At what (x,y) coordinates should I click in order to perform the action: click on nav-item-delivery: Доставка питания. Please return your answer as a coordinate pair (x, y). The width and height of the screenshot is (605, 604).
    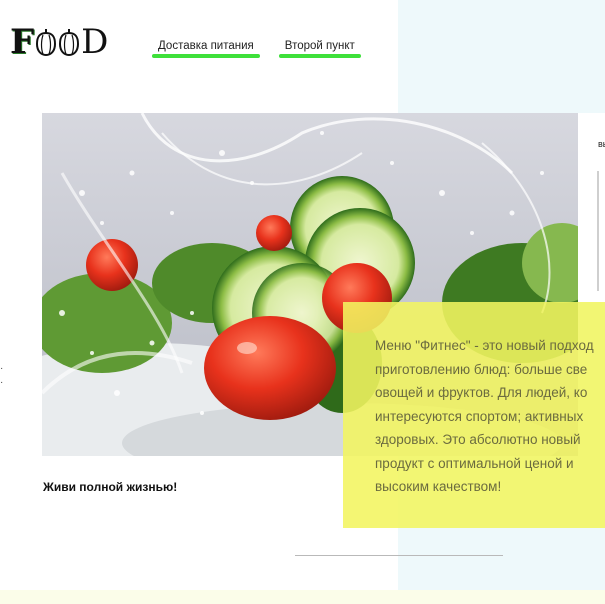
    Looking at the image, I should click on (206, 49).